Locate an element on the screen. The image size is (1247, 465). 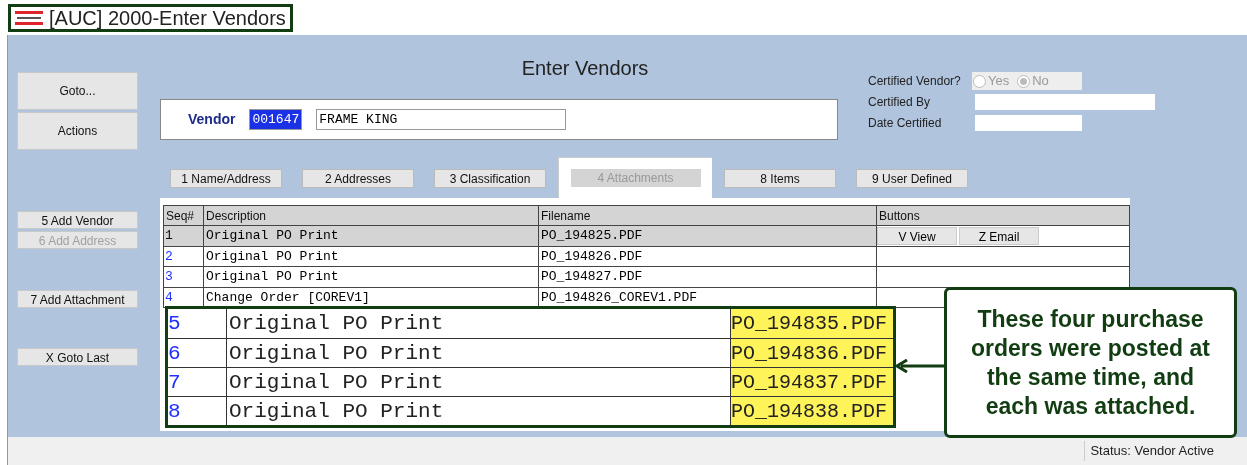
table-cell: 7 is located at coordinates (197, 382).